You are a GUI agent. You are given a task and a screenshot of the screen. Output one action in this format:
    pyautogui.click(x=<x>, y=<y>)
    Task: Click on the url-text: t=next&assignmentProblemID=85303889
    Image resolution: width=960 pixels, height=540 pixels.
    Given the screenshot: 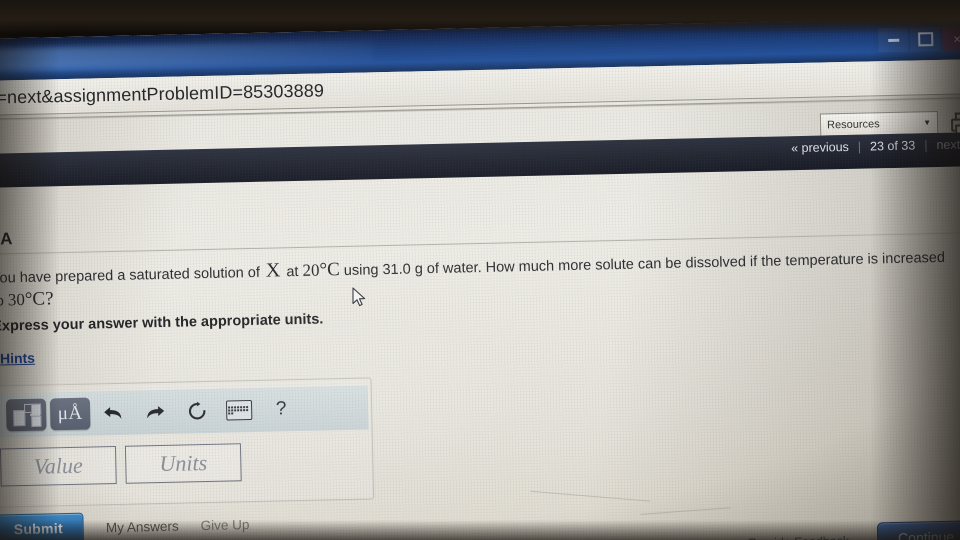 What is the action you would take?
    pyautogui.click(x=162, y=94)
    